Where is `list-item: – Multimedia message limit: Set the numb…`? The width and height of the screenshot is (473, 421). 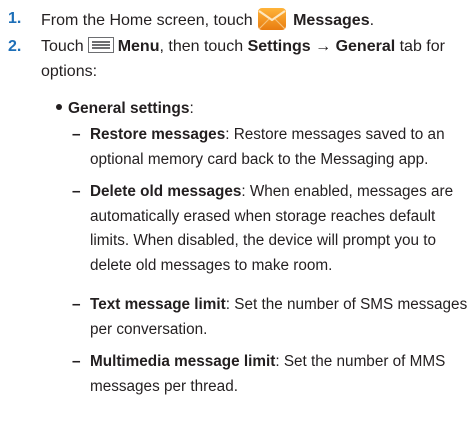
list-item: – Multimedia message limit: Set the numb… is located at coordinates (271, 374).